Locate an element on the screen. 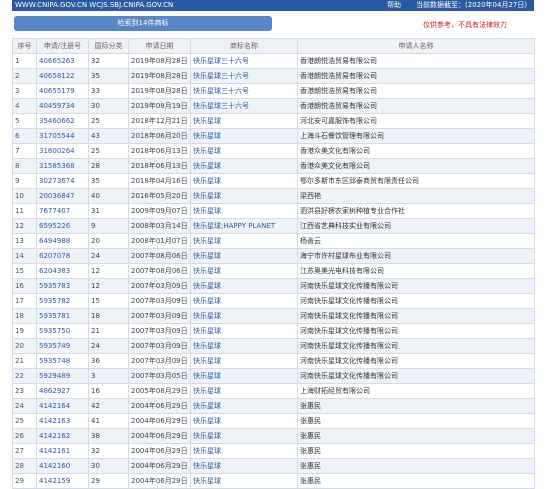  table-row: 15 6204383 12 2007年08月06日 快乐星球 江苏奥美光电科技有限公司 is located at coordinates (273, 271).